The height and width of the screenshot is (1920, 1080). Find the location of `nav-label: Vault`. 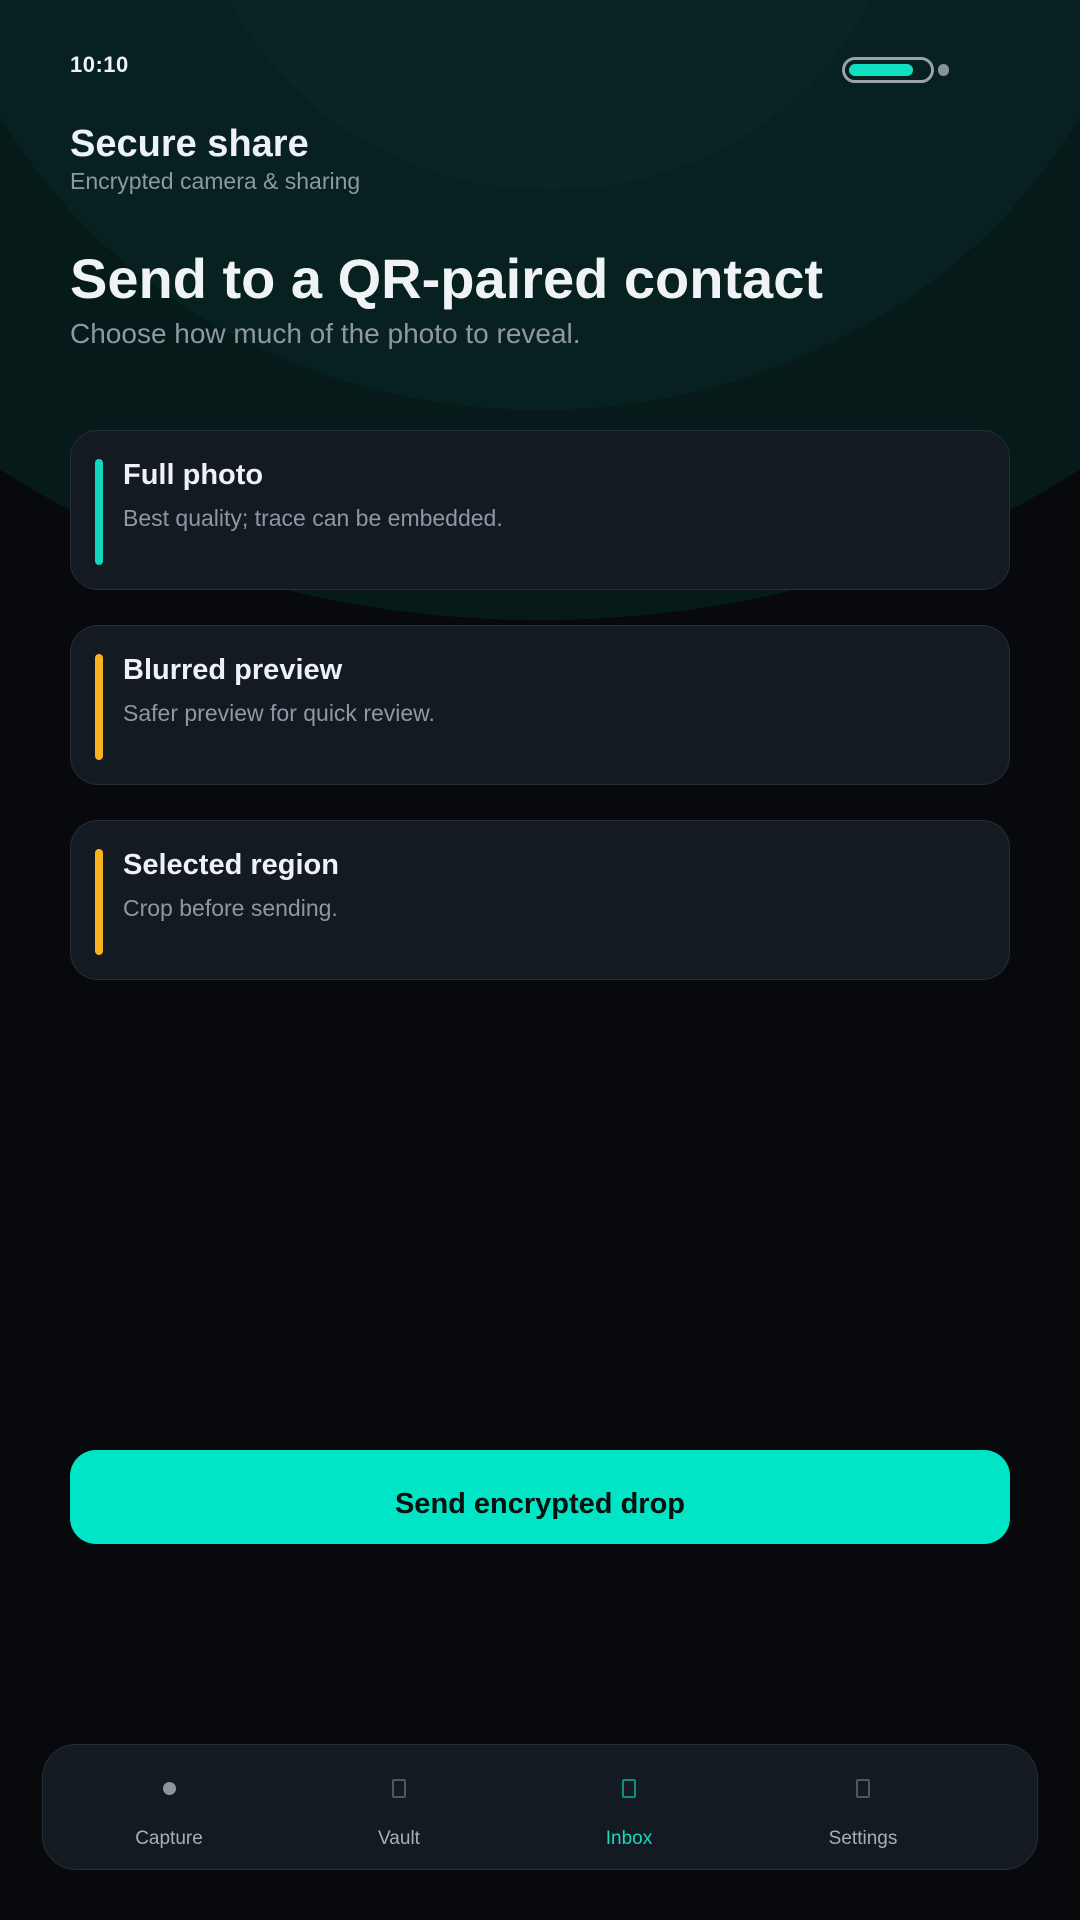

nav-label: Vault is located at coordinates (399, 1838).